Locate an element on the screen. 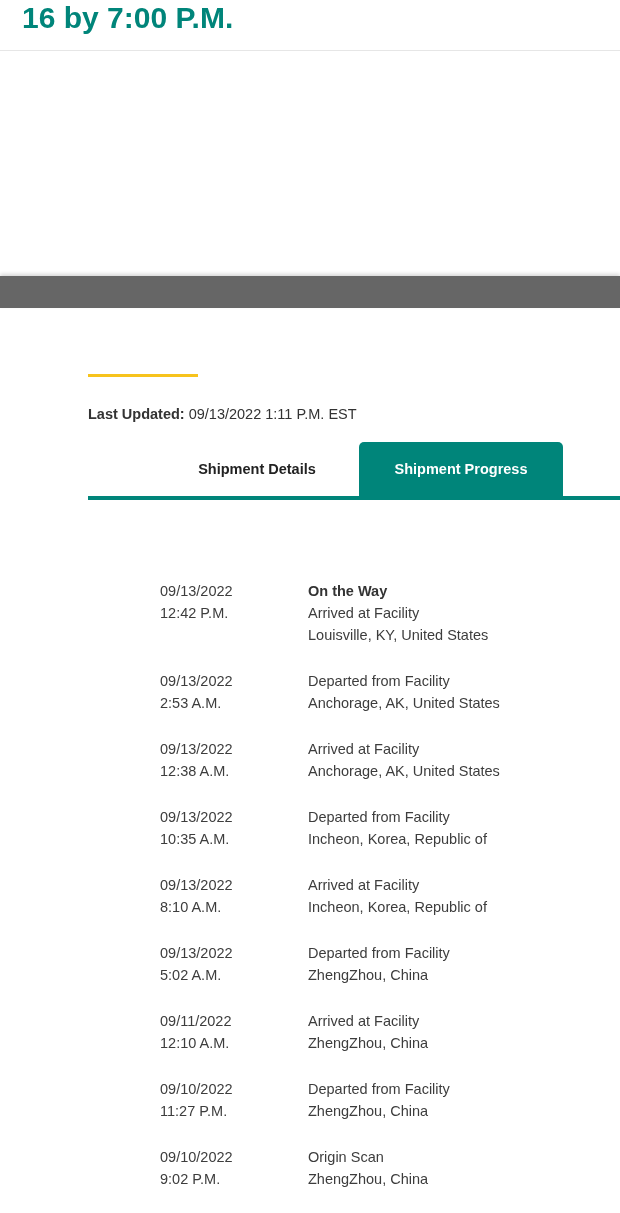 The width and height of the screenshot is (620, 1213). event-time: 9:02 P.M. is located at coordinates (190, 1179).